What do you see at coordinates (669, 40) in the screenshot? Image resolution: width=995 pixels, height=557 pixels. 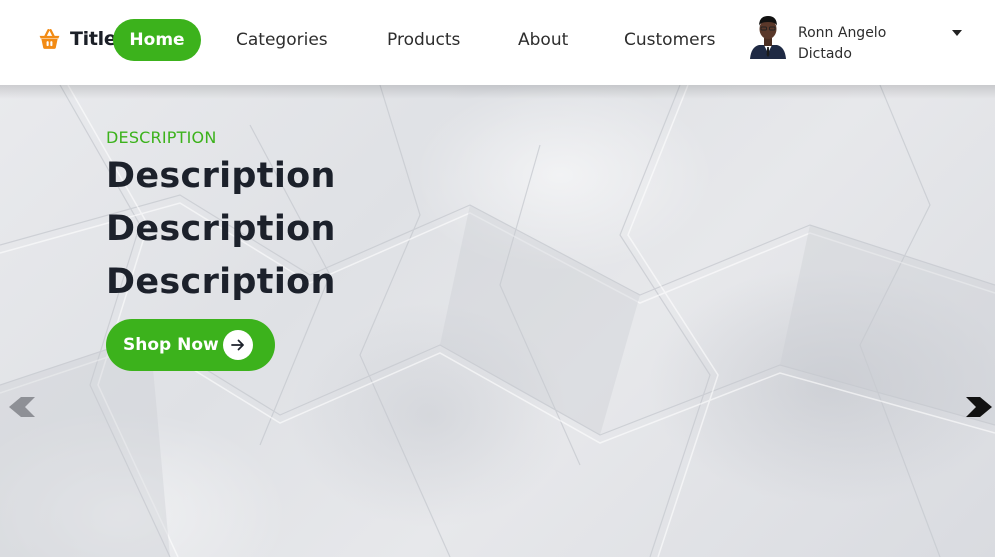 I see `nav-customers: Customers` at bounding box center [669, 40].